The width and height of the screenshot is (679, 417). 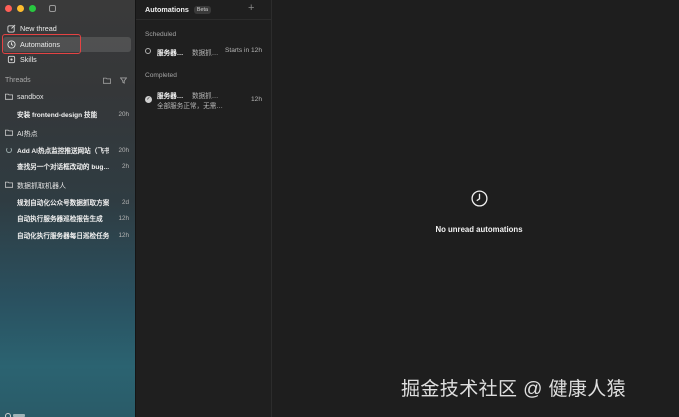 What do you see at coordinates (18, 80) in the screenshot?
I see `threads-section-label: Threads` at bounding box center [18, 80].